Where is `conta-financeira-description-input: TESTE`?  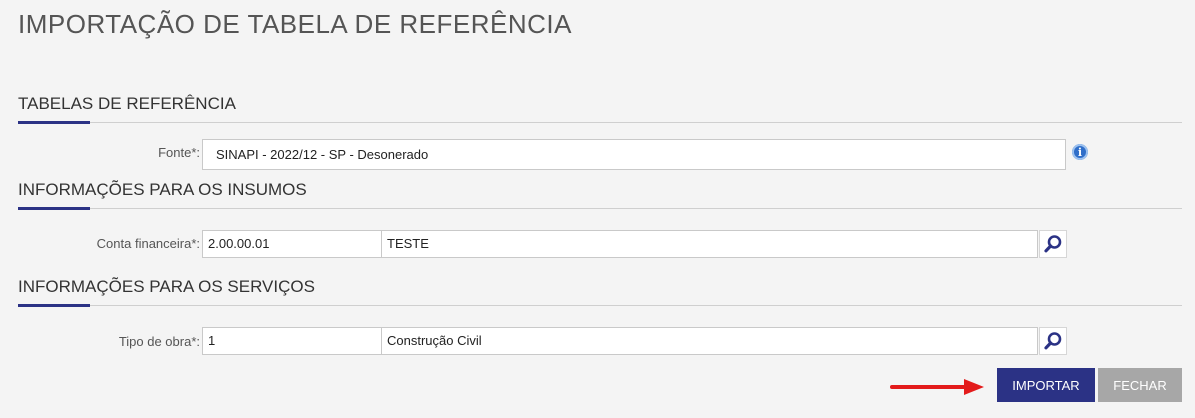 conta-financeira-description-input: TESTE is located at coordinates (709, 244).